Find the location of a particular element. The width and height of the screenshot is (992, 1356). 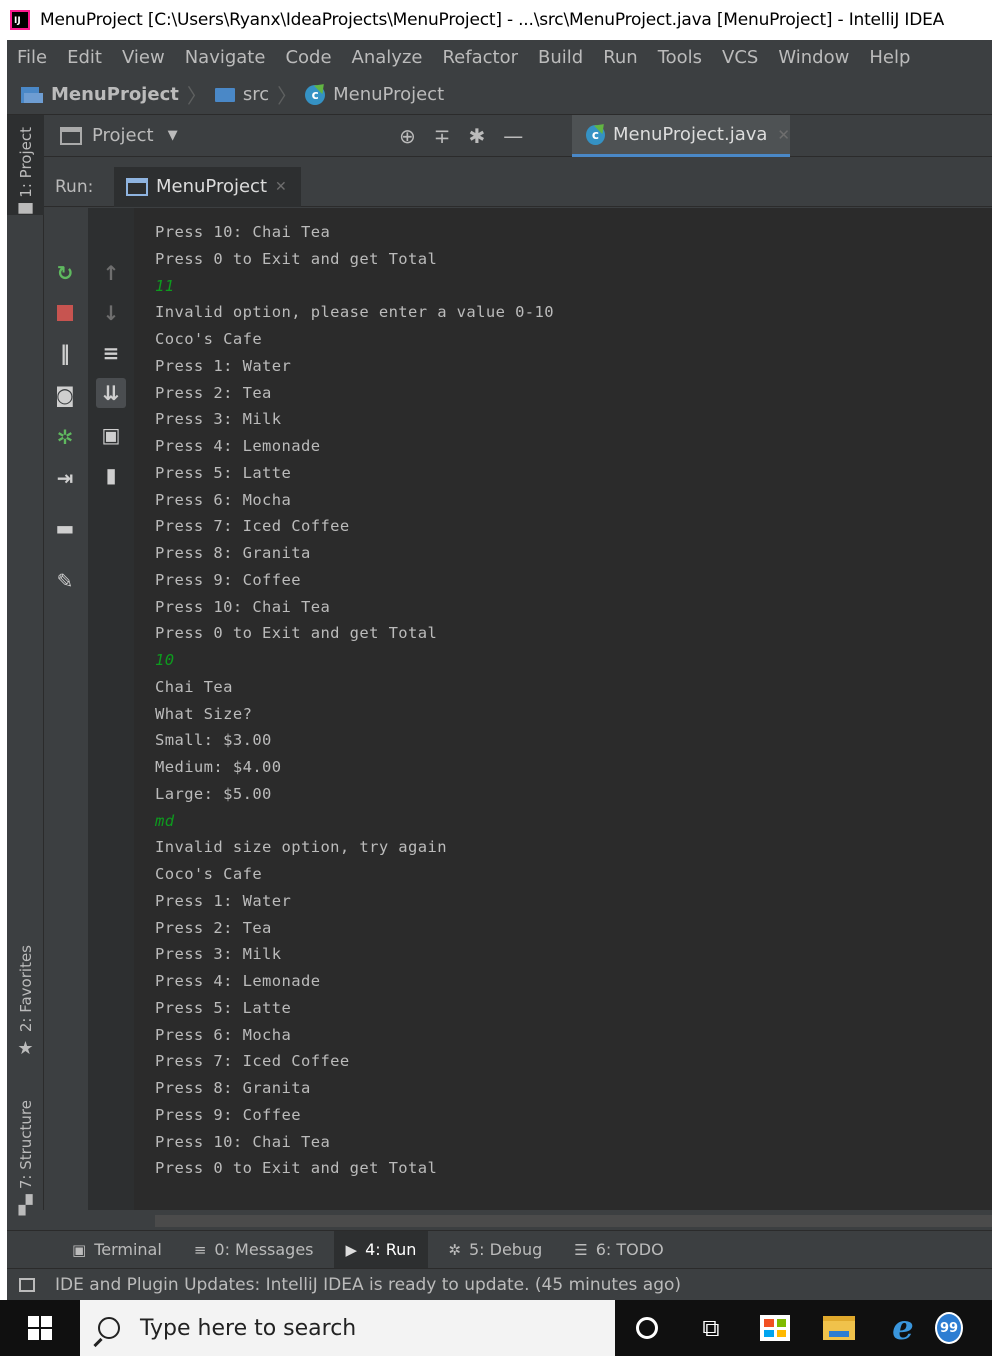

console-output-line: Press 3: Milk is located at coordinates (218, 954).